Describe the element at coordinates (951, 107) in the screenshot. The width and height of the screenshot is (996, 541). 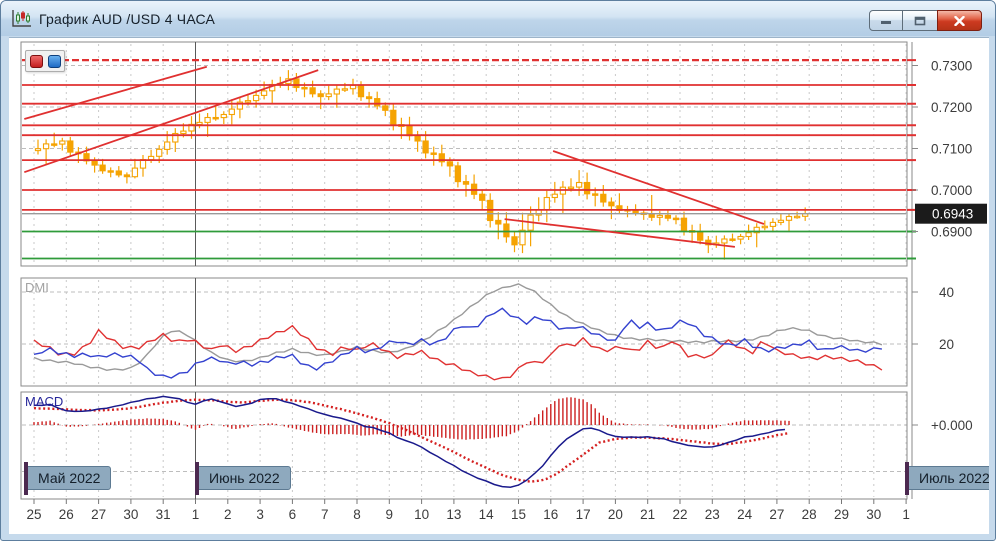
I see `svg-text: 0.7200` at that location.